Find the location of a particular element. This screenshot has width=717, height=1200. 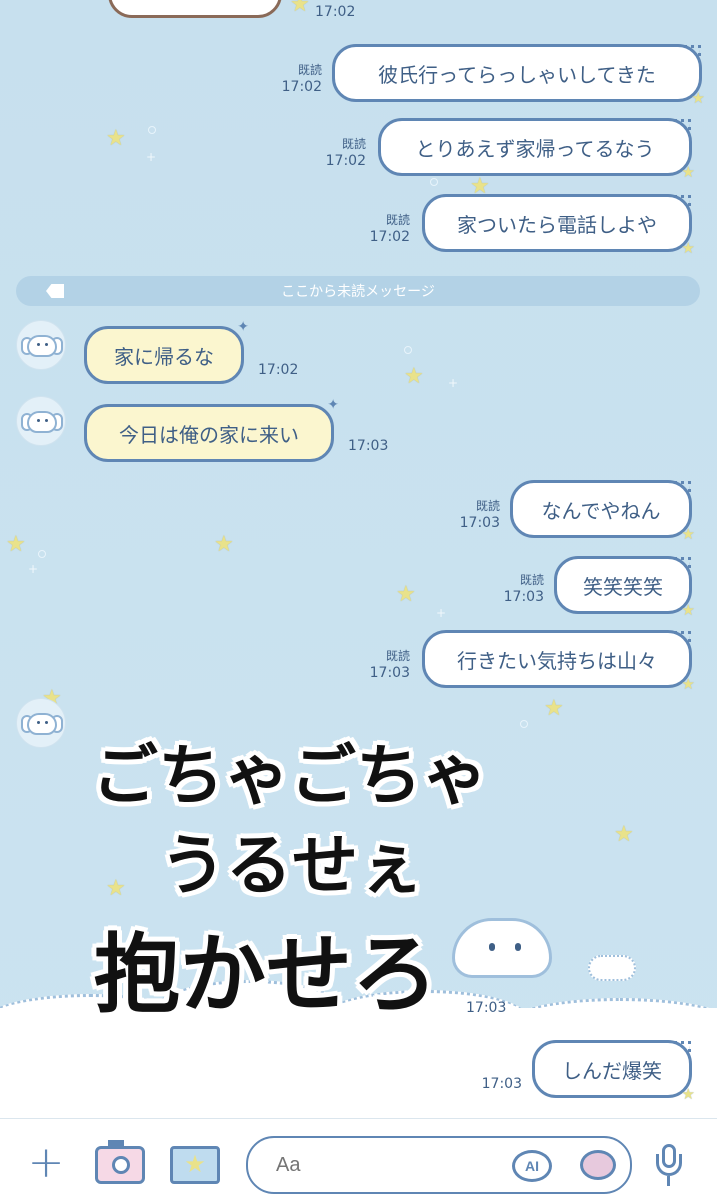

outgoing-message-bubble: とりあえず家帰ってるなう is located at coordinates (536, 149).